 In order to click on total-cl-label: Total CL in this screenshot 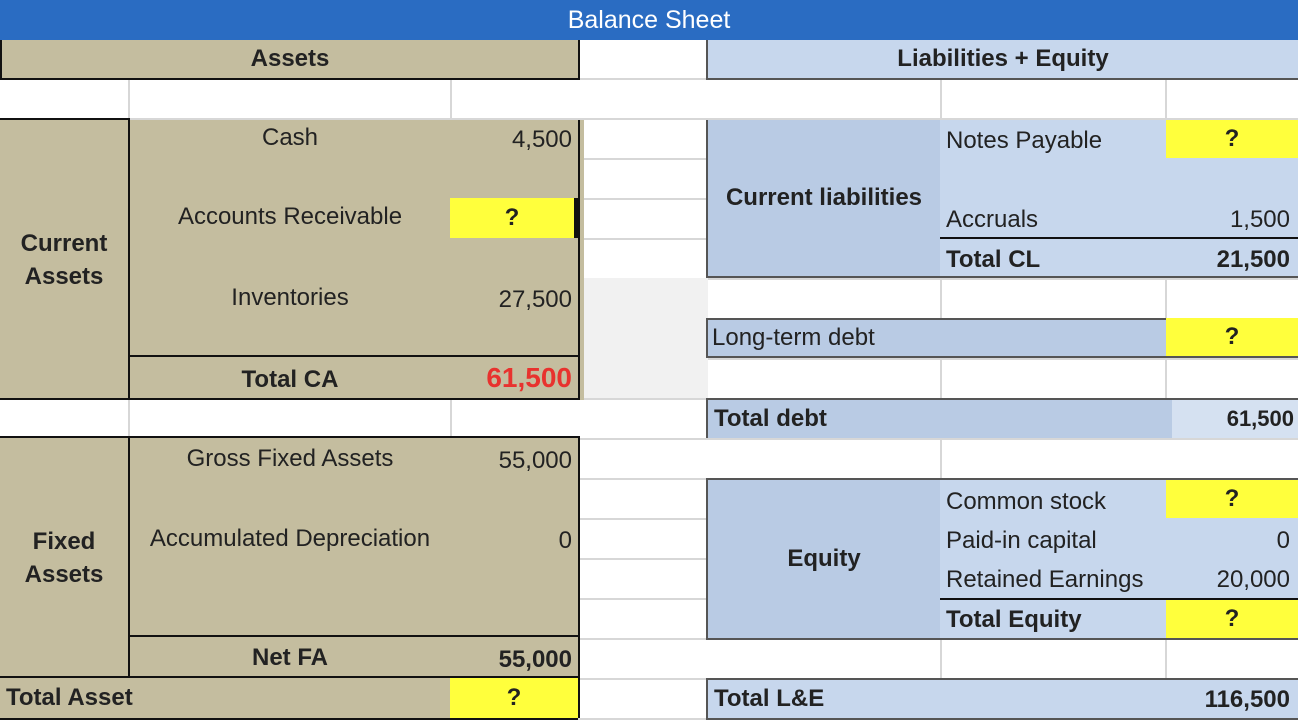, I will do `click(993, 259)`.